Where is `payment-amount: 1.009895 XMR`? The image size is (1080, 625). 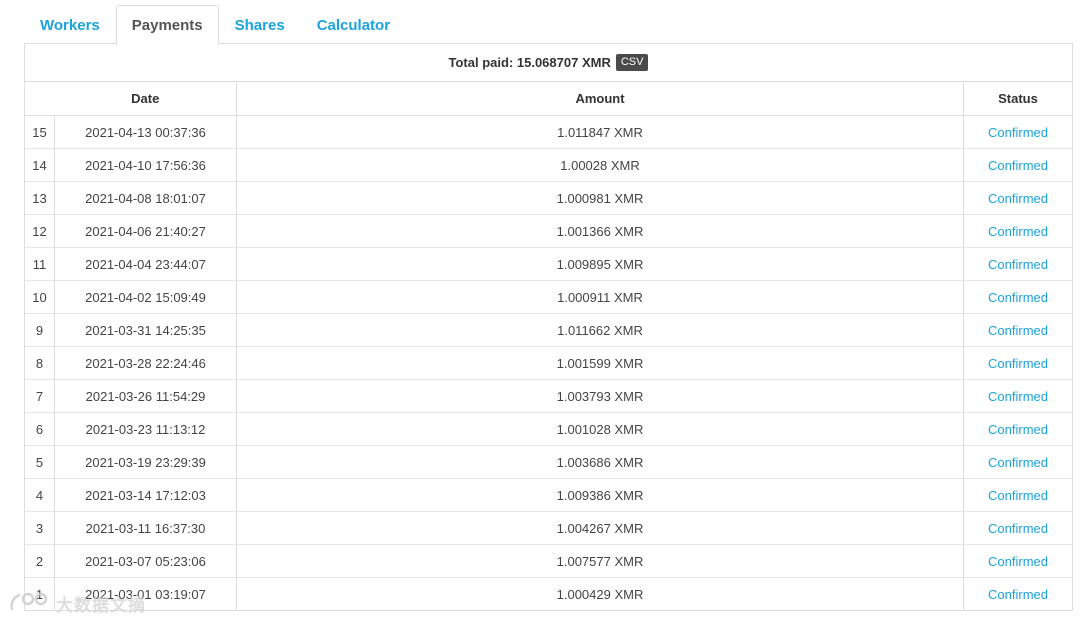 payment-amount: 1.009895 XMR is located at coordinates (600, 264).